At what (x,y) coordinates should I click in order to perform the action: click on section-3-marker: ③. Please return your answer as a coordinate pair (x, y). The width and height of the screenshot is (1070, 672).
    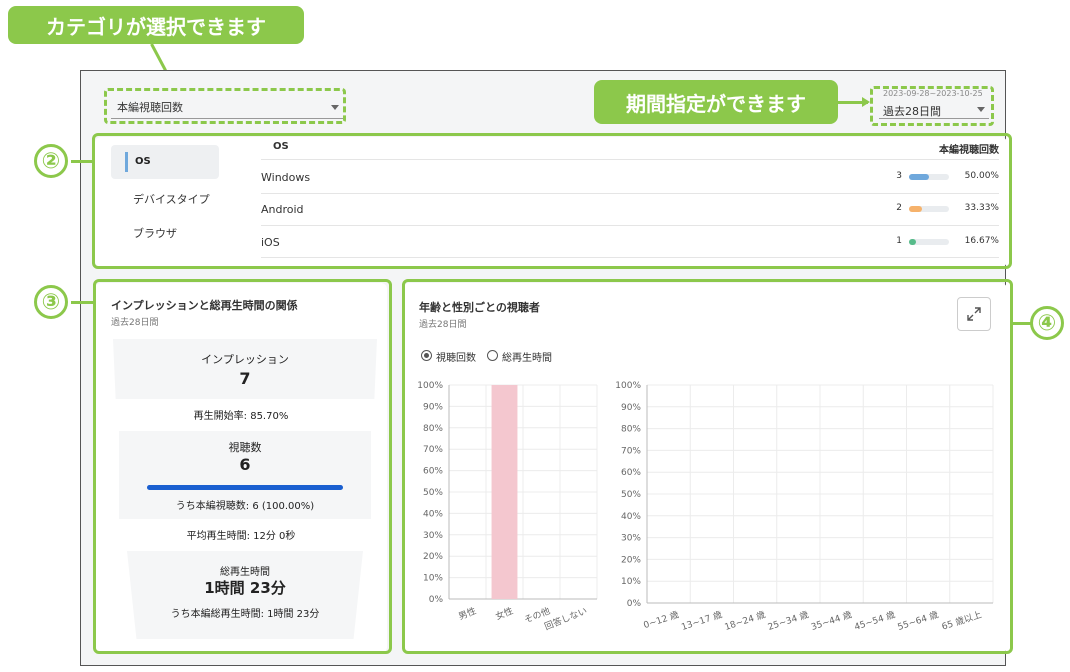
    Looking at the image, I should click on (51, 302).